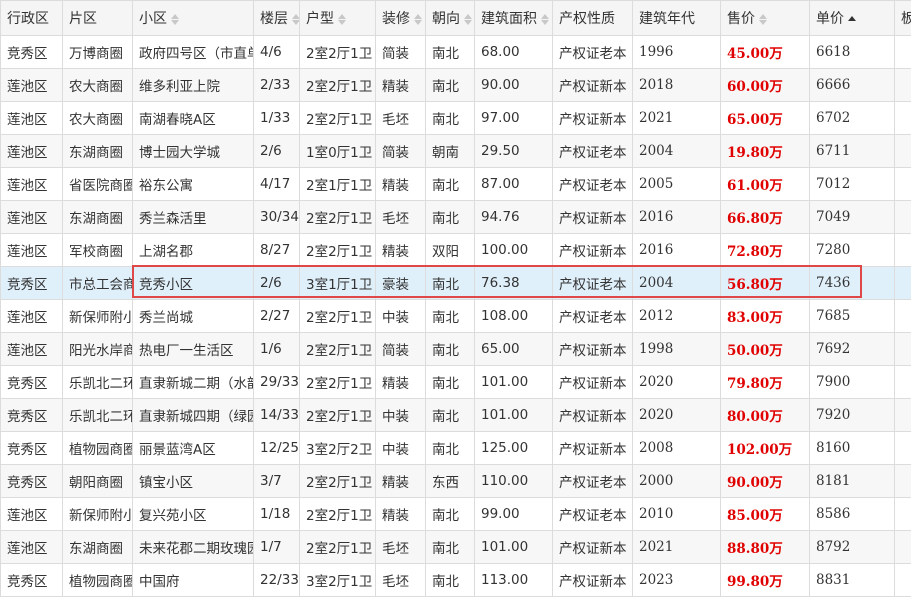 This screenshot has height=609, width=911. Describe the element at coordinates (852, 85) in the screenshot. I see `unit-price-cell: 6666` at that location.